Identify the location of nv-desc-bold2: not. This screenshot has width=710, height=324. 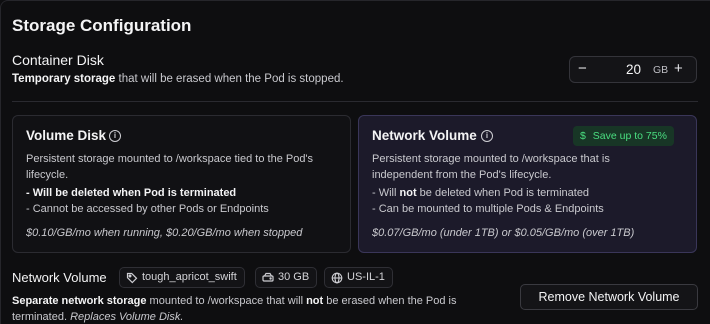
(315, 301).